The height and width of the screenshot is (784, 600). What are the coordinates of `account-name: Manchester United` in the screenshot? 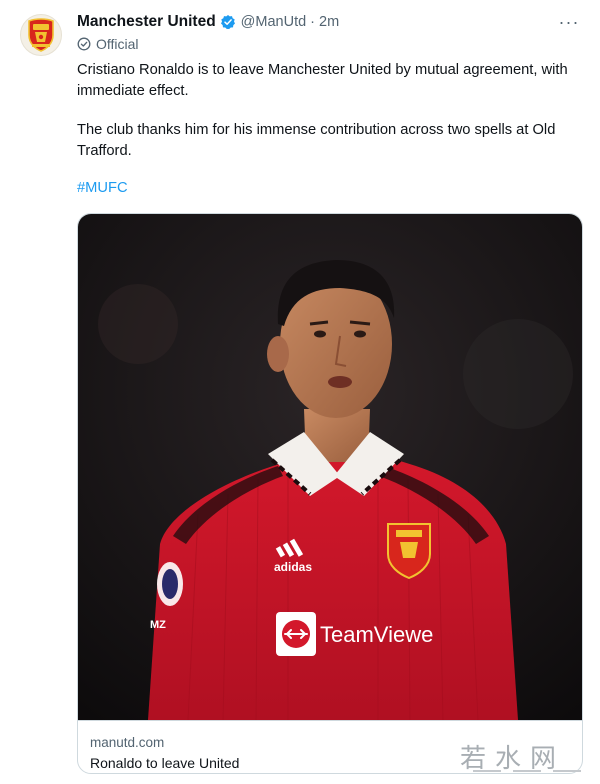 It's located at (146, 22).